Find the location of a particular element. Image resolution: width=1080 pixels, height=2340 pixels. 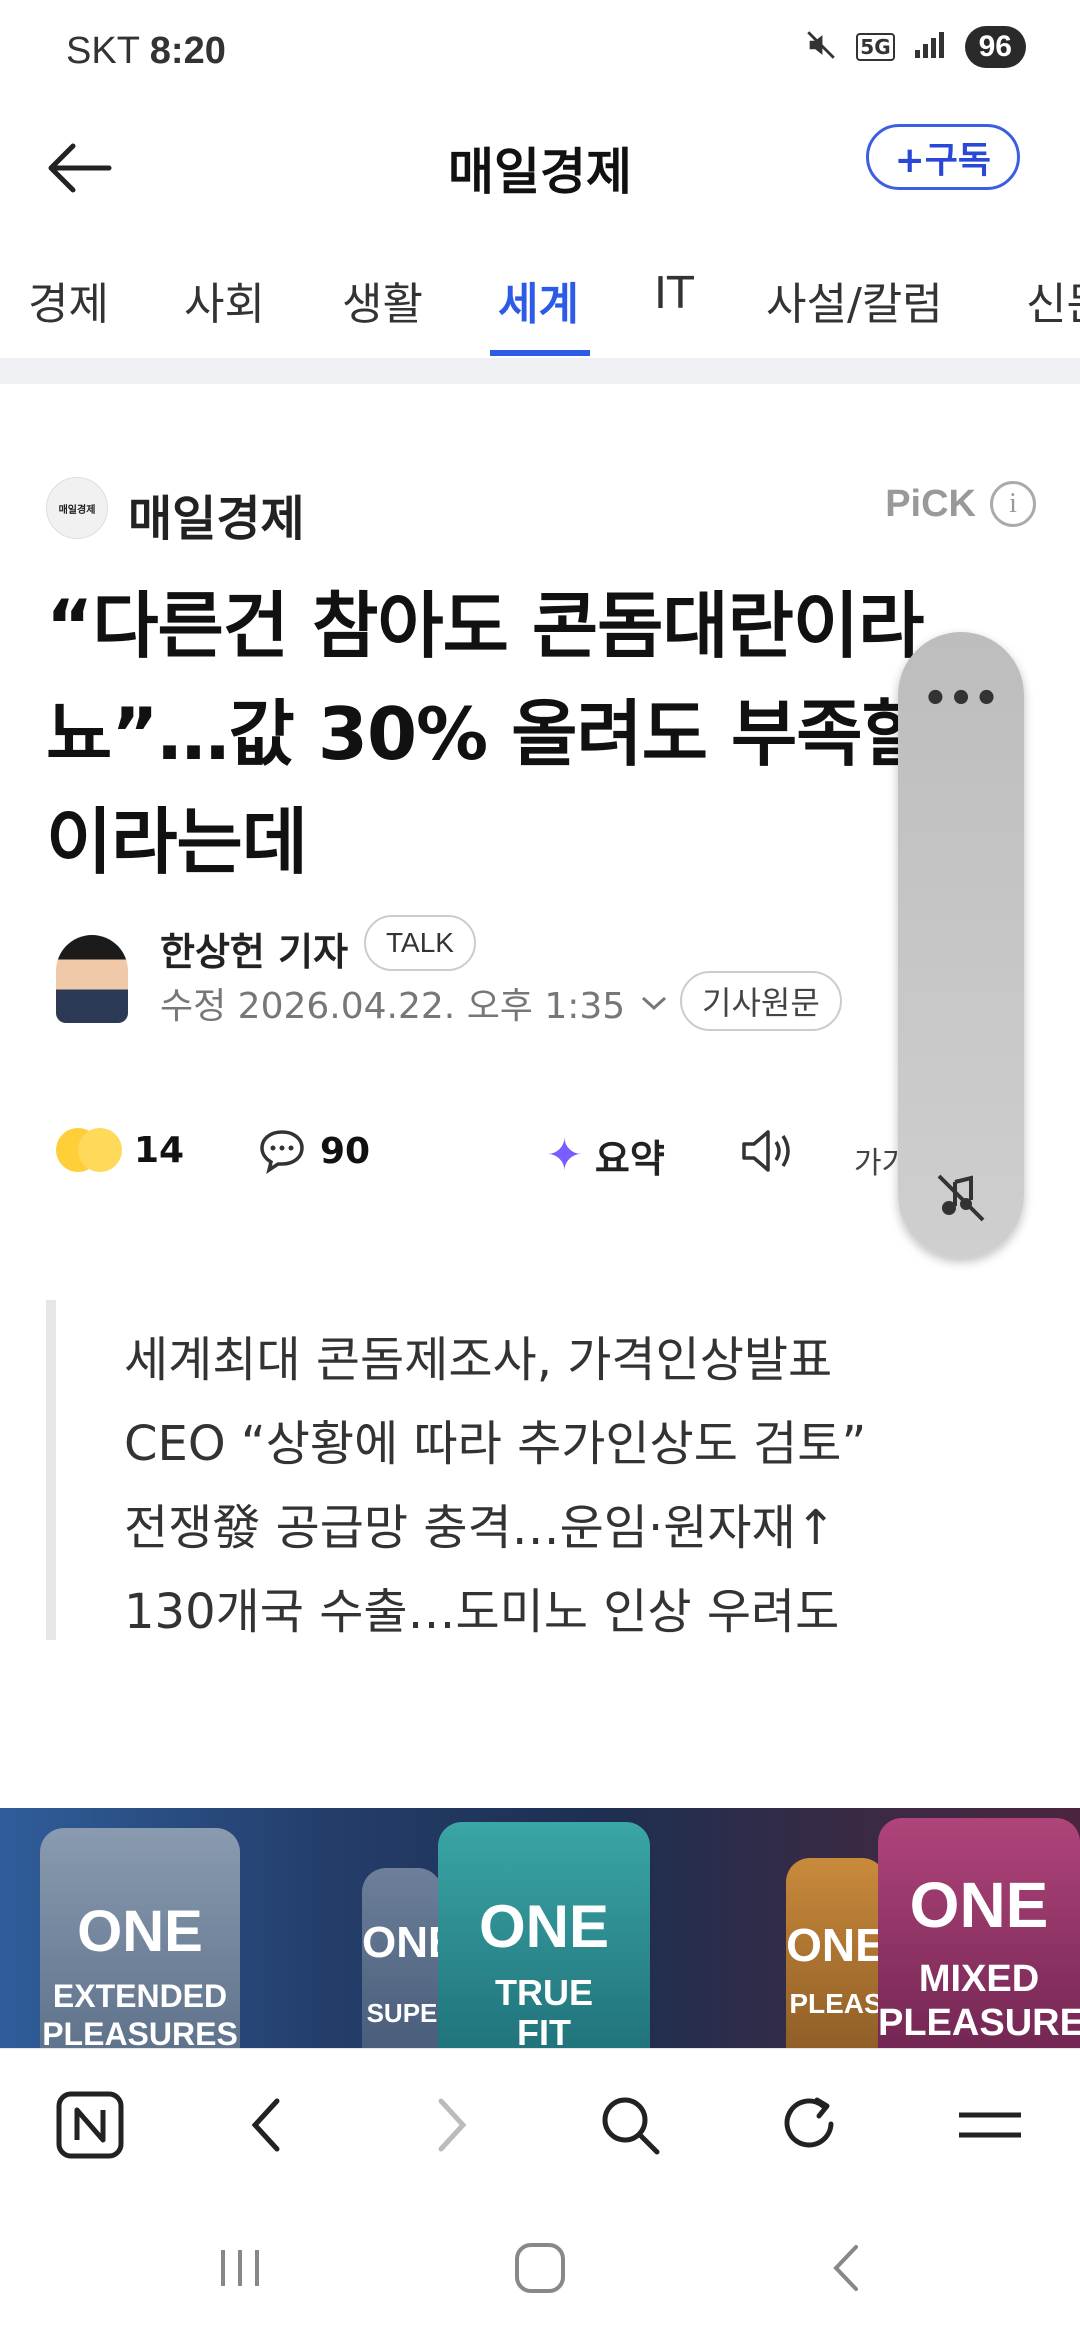

status-icons: 5G 96 is located at coordinates (915, 47).